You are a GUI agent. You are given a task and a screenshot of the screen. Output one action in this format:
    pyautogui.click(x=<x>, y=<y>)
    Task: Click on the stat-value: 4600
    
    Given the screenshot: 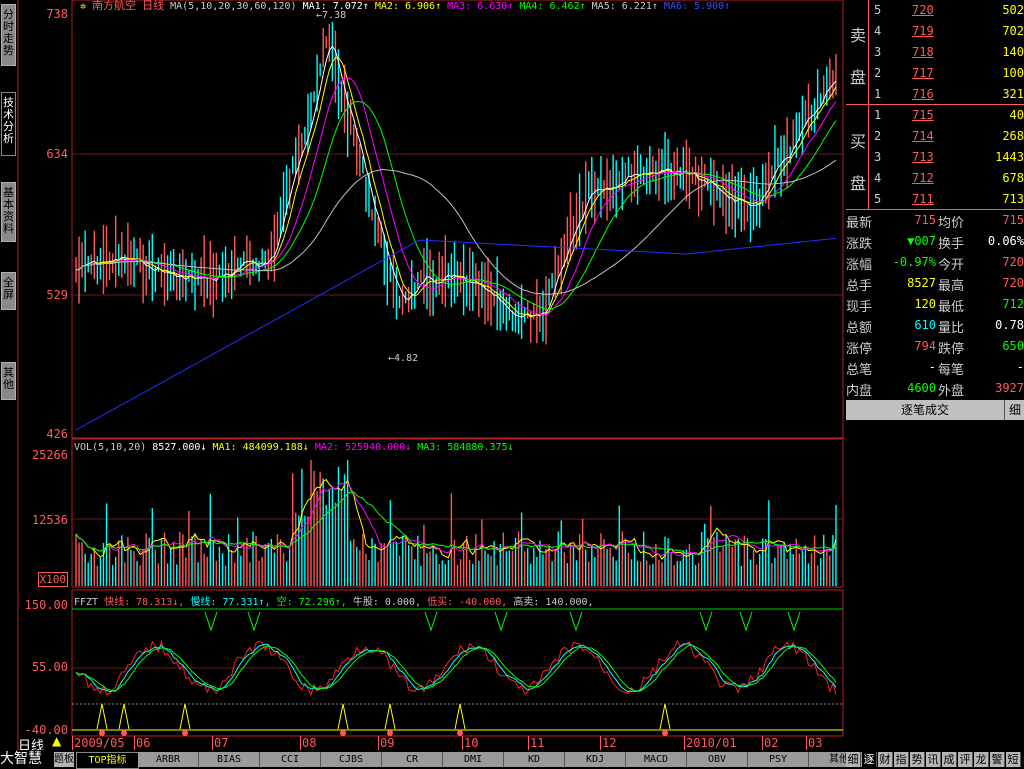 What is the action you would take?
    pyautogui.click(x=921, y=388)
    